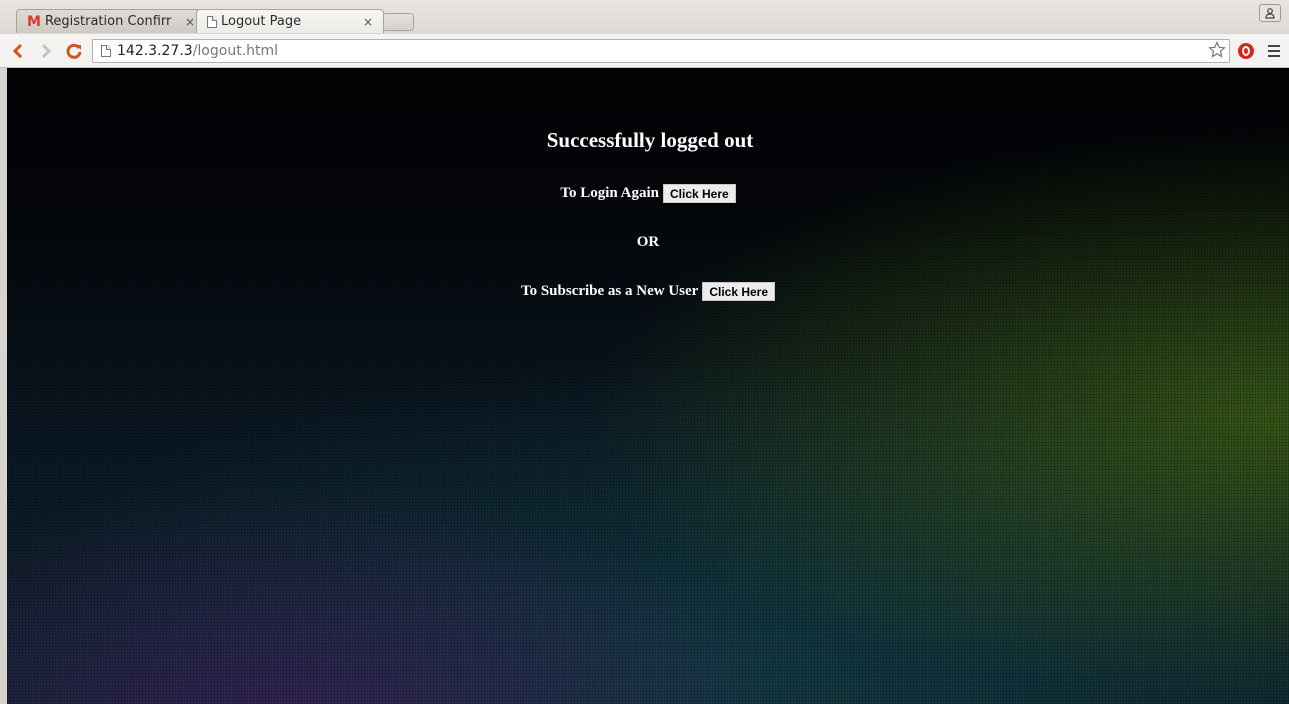 The image size is (1289, 704). What do you see at coordinates (34, 21) in the screenshot?
I see `gmail-icon: M` at bounding box center [34, 21].